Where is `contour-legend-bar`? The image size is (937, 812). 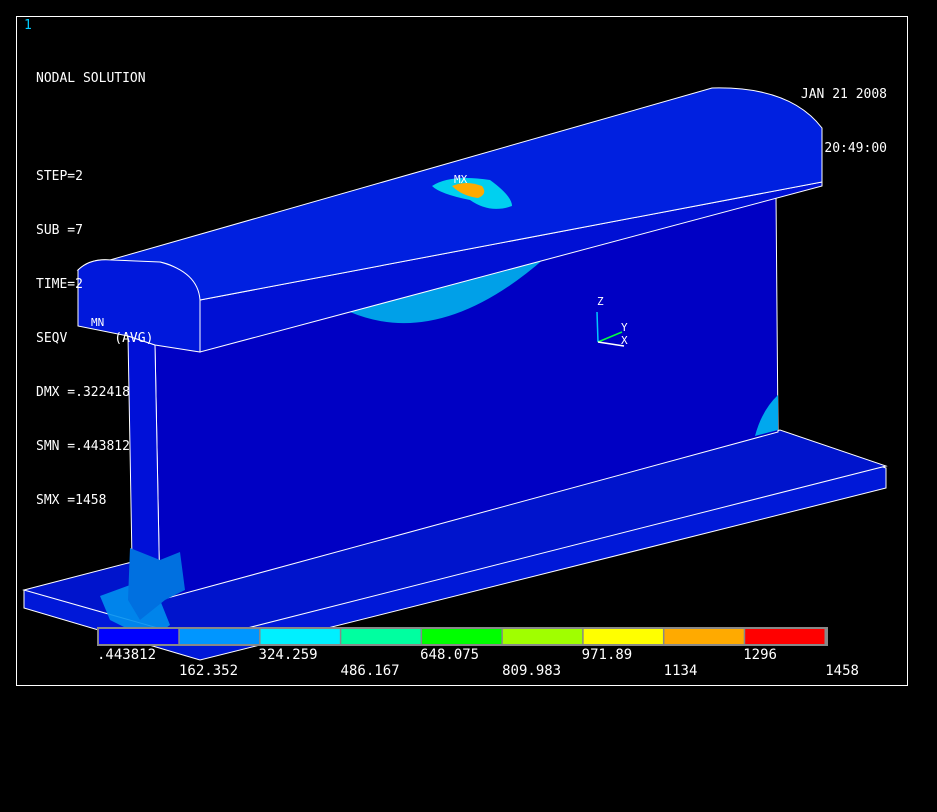 contour-legend-bar is located at coordinates (462, 636).